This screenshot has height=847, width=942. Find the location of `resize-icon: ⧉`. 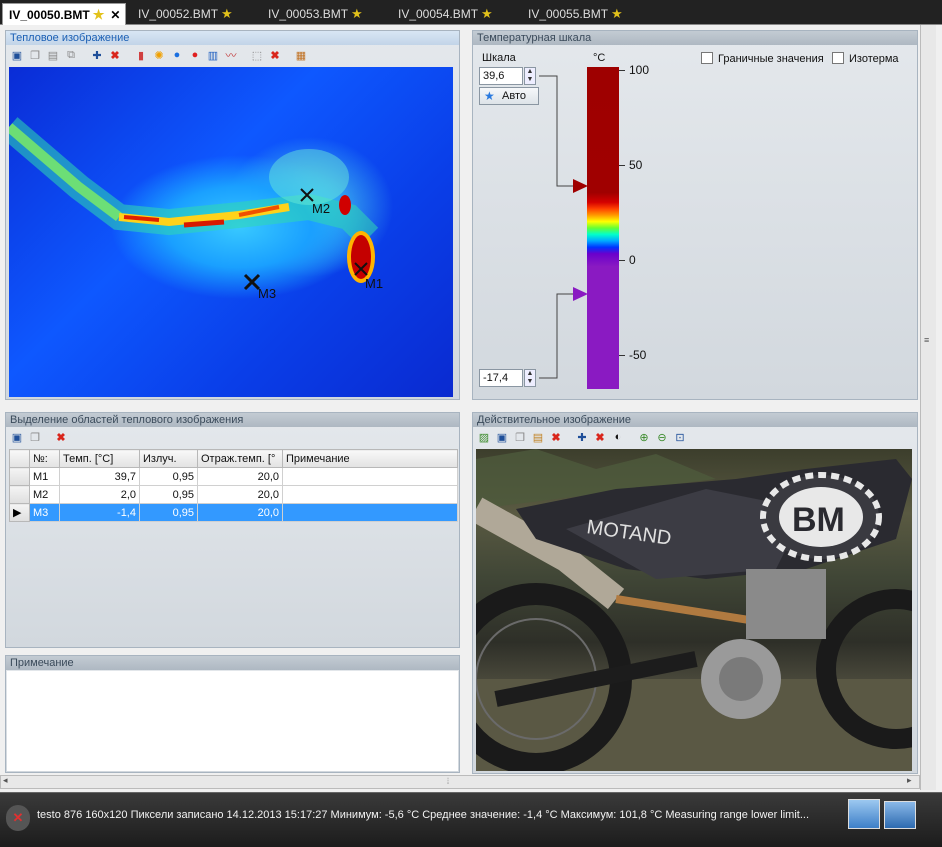

resize-icon: ⧉ is located at coordinates (71, 55).